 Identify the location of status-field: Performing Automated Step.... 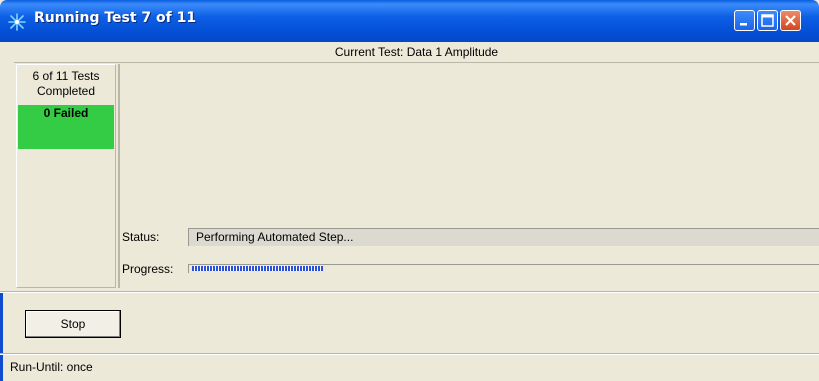
(503, 237).